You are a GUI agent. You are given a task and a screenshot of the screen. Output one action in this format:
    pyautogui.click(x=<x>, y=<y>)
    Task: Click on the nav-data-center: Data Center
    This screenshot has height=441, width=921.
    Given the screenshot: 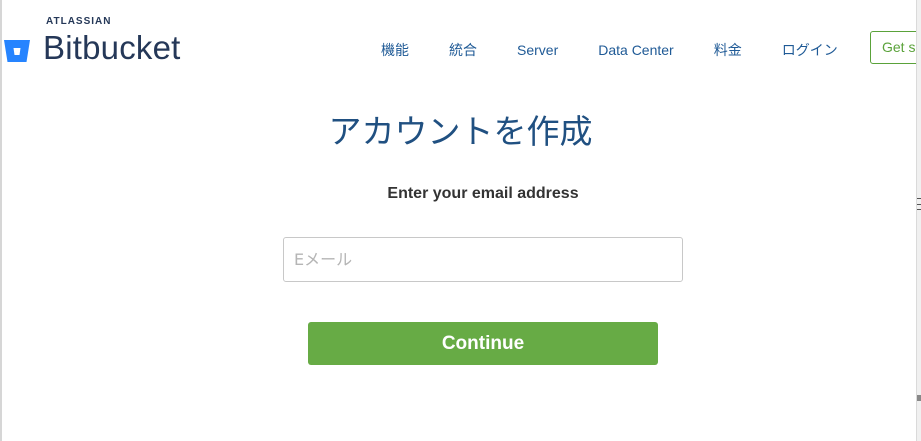 What is the action you would take?
    pyautogui.click(x=635, y=50)
    